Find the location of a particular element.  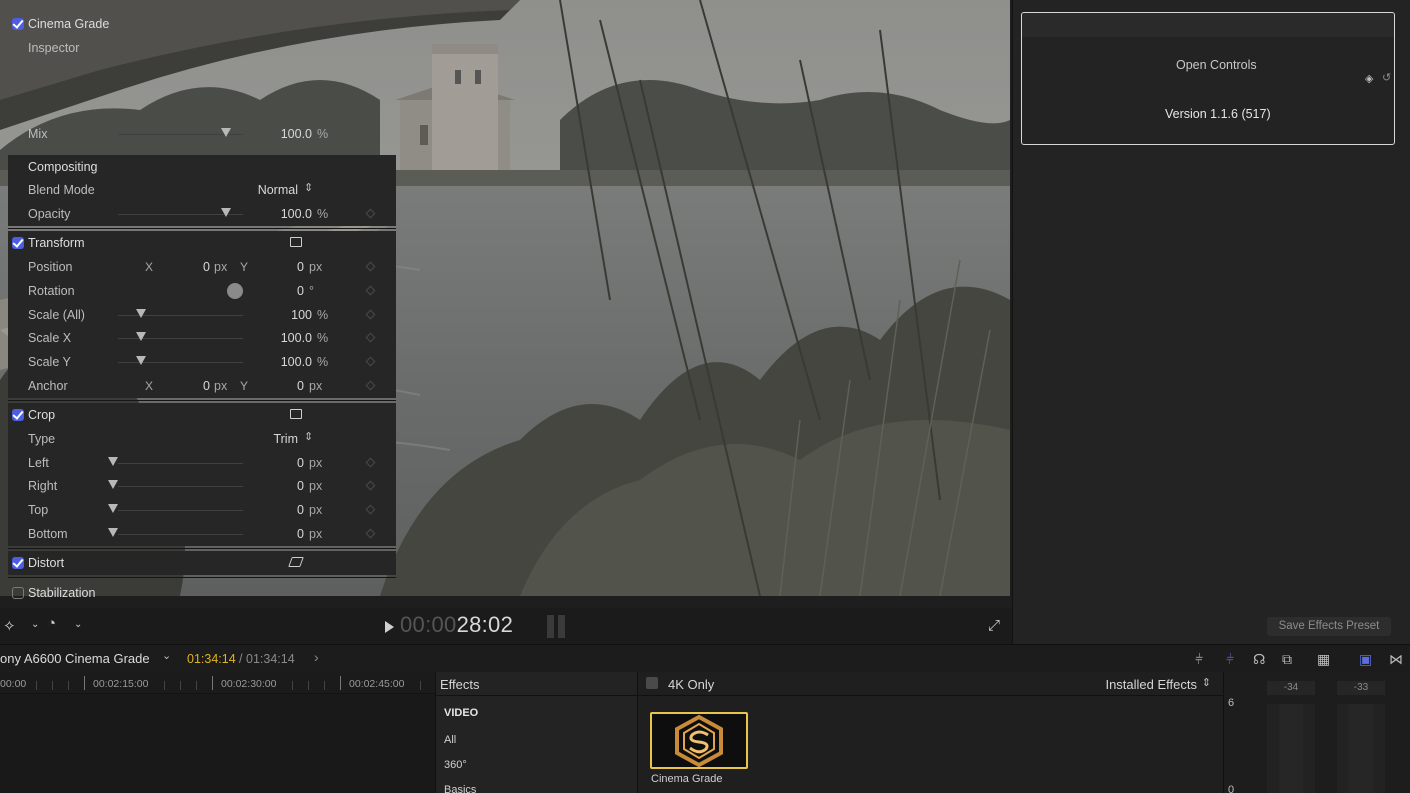

distort-onscreen-icon is located at coordinates (296, 562).